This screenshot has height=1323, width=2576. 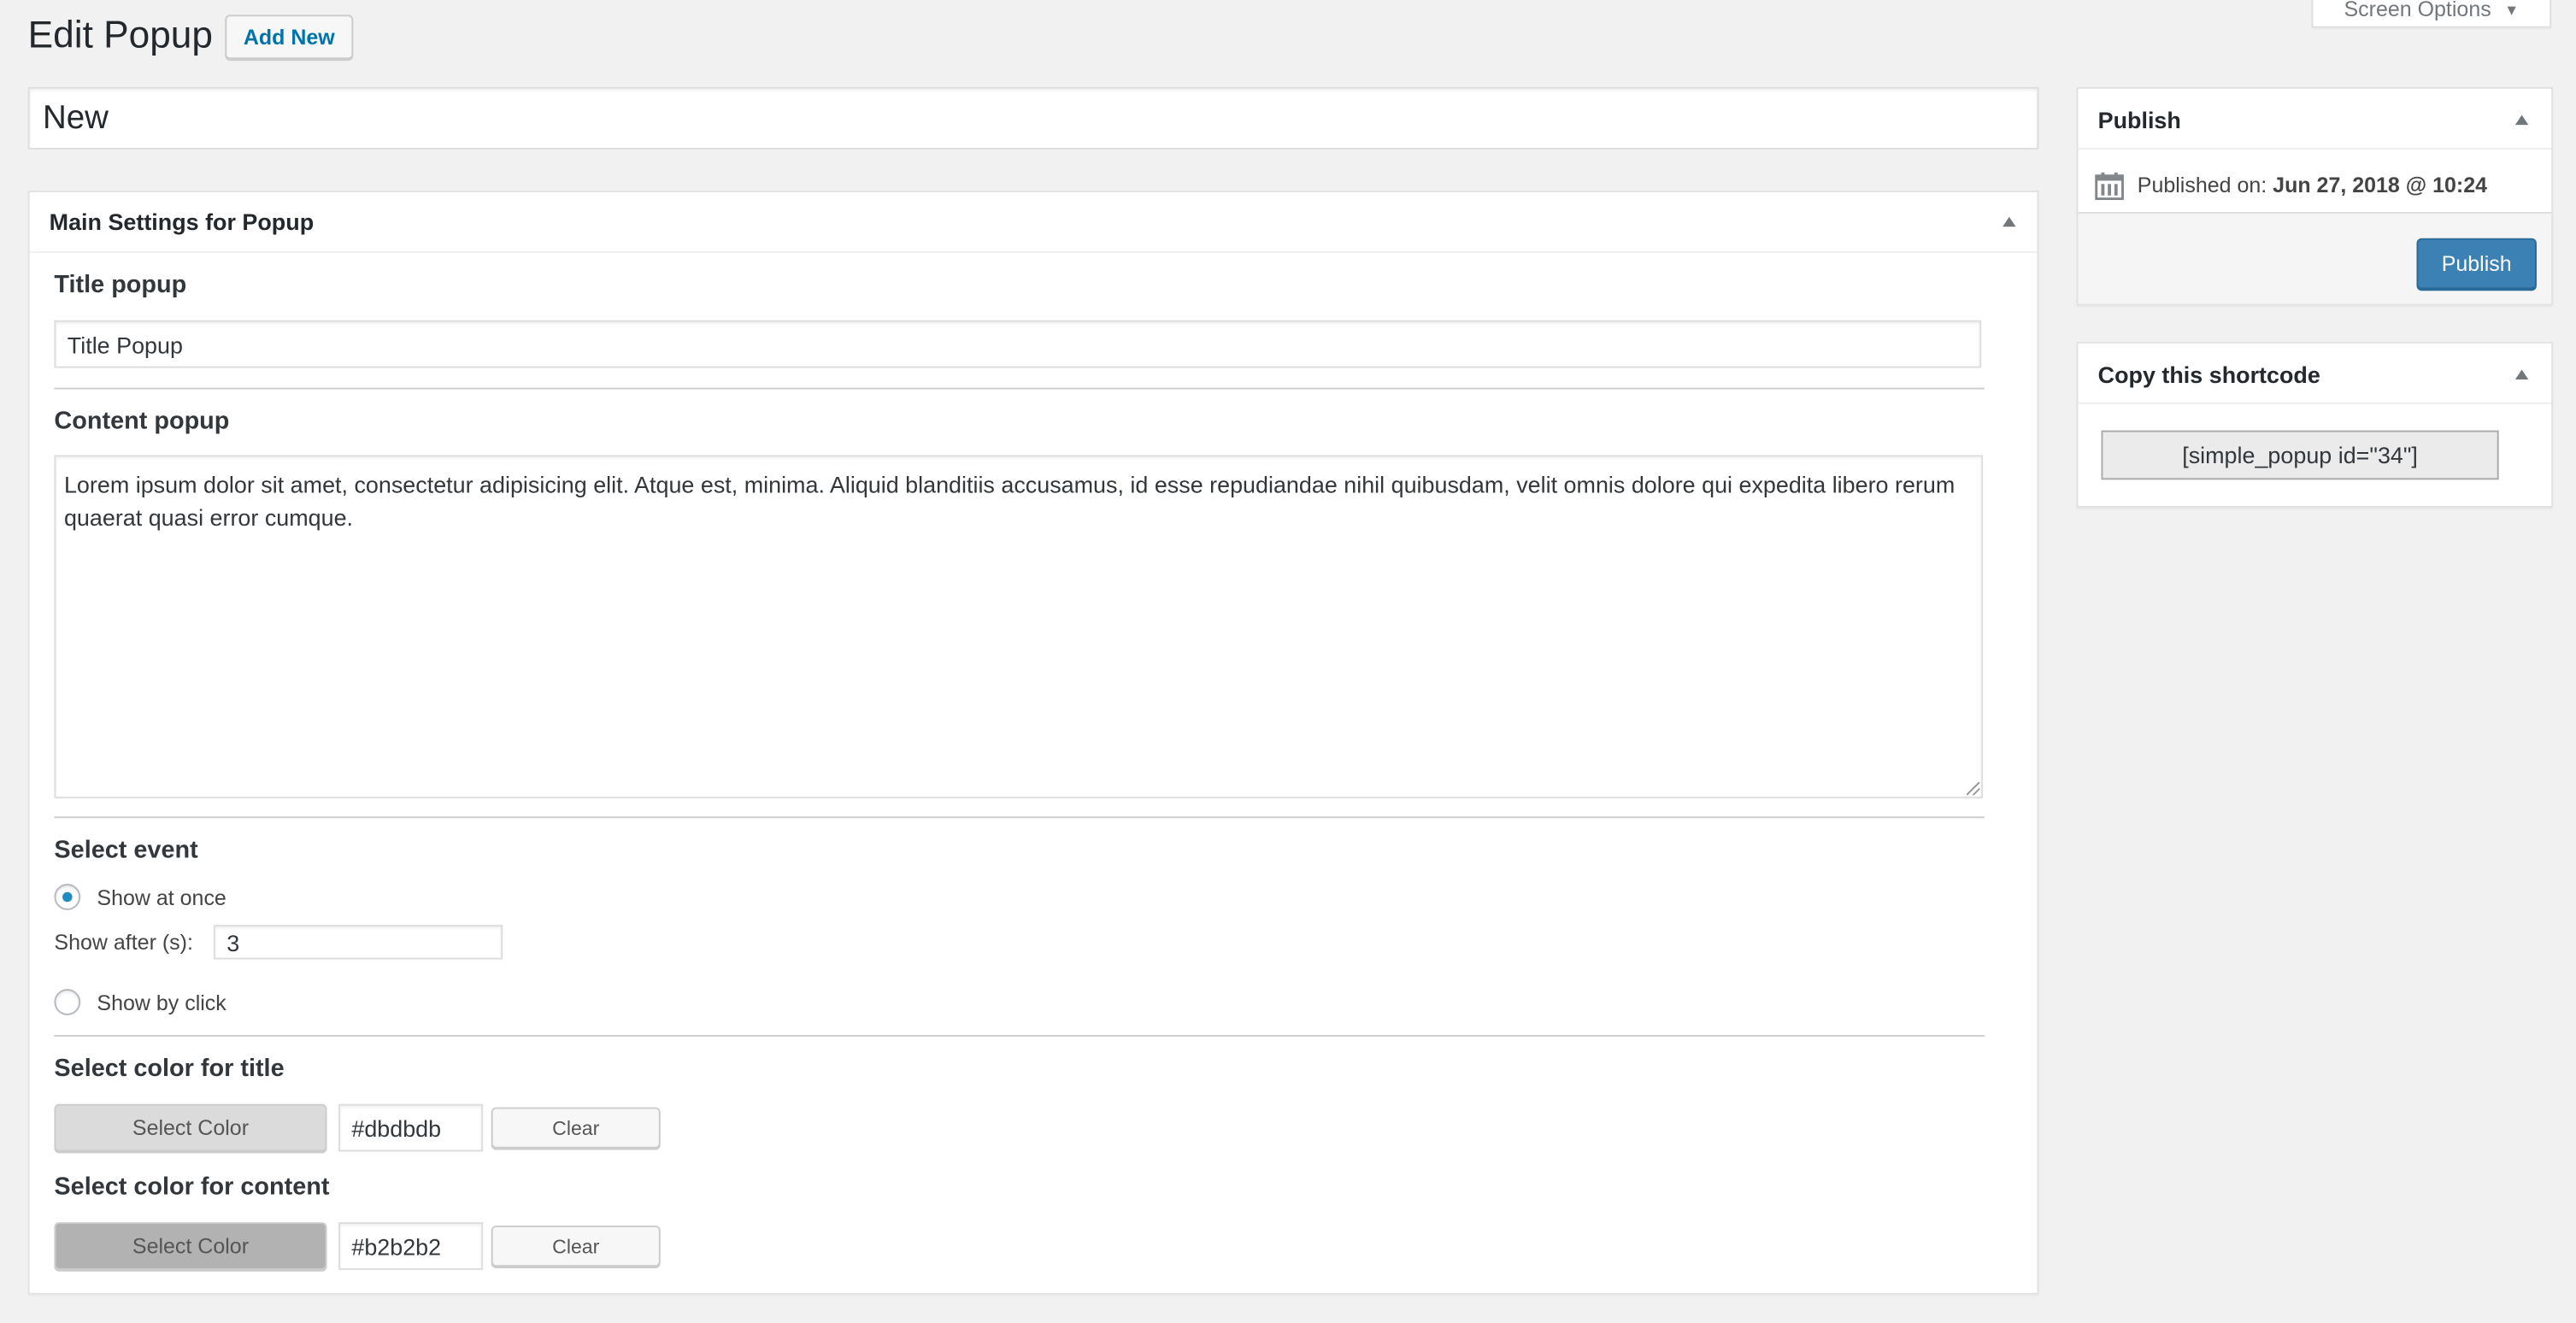 I want to click on content-color-label: Select color for content, so click(x=192, y=1187).